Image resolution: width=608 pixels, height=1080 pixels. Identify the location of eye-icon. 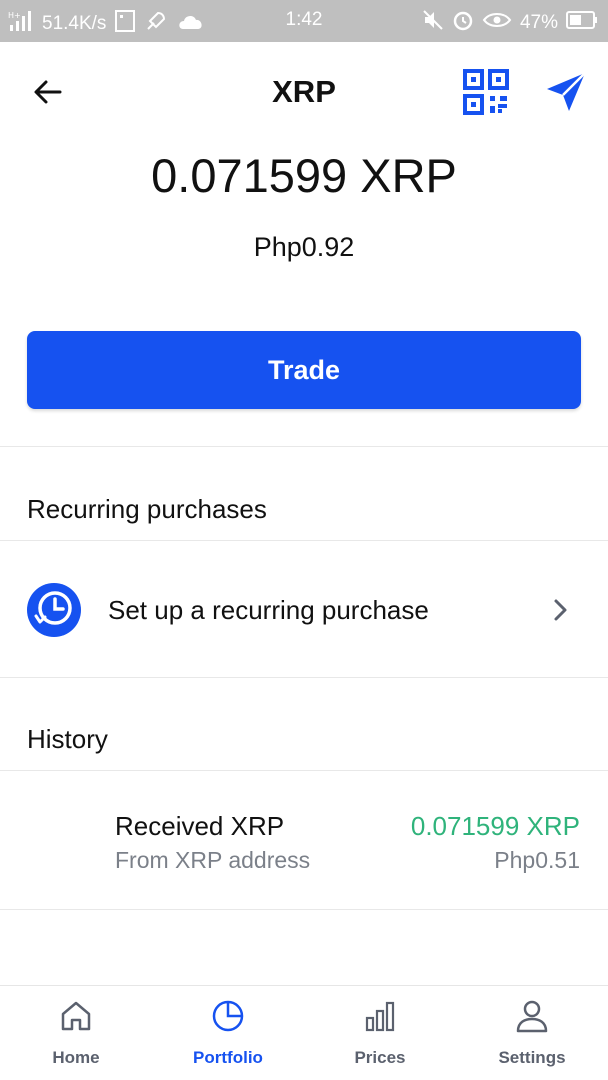
(497, 23).